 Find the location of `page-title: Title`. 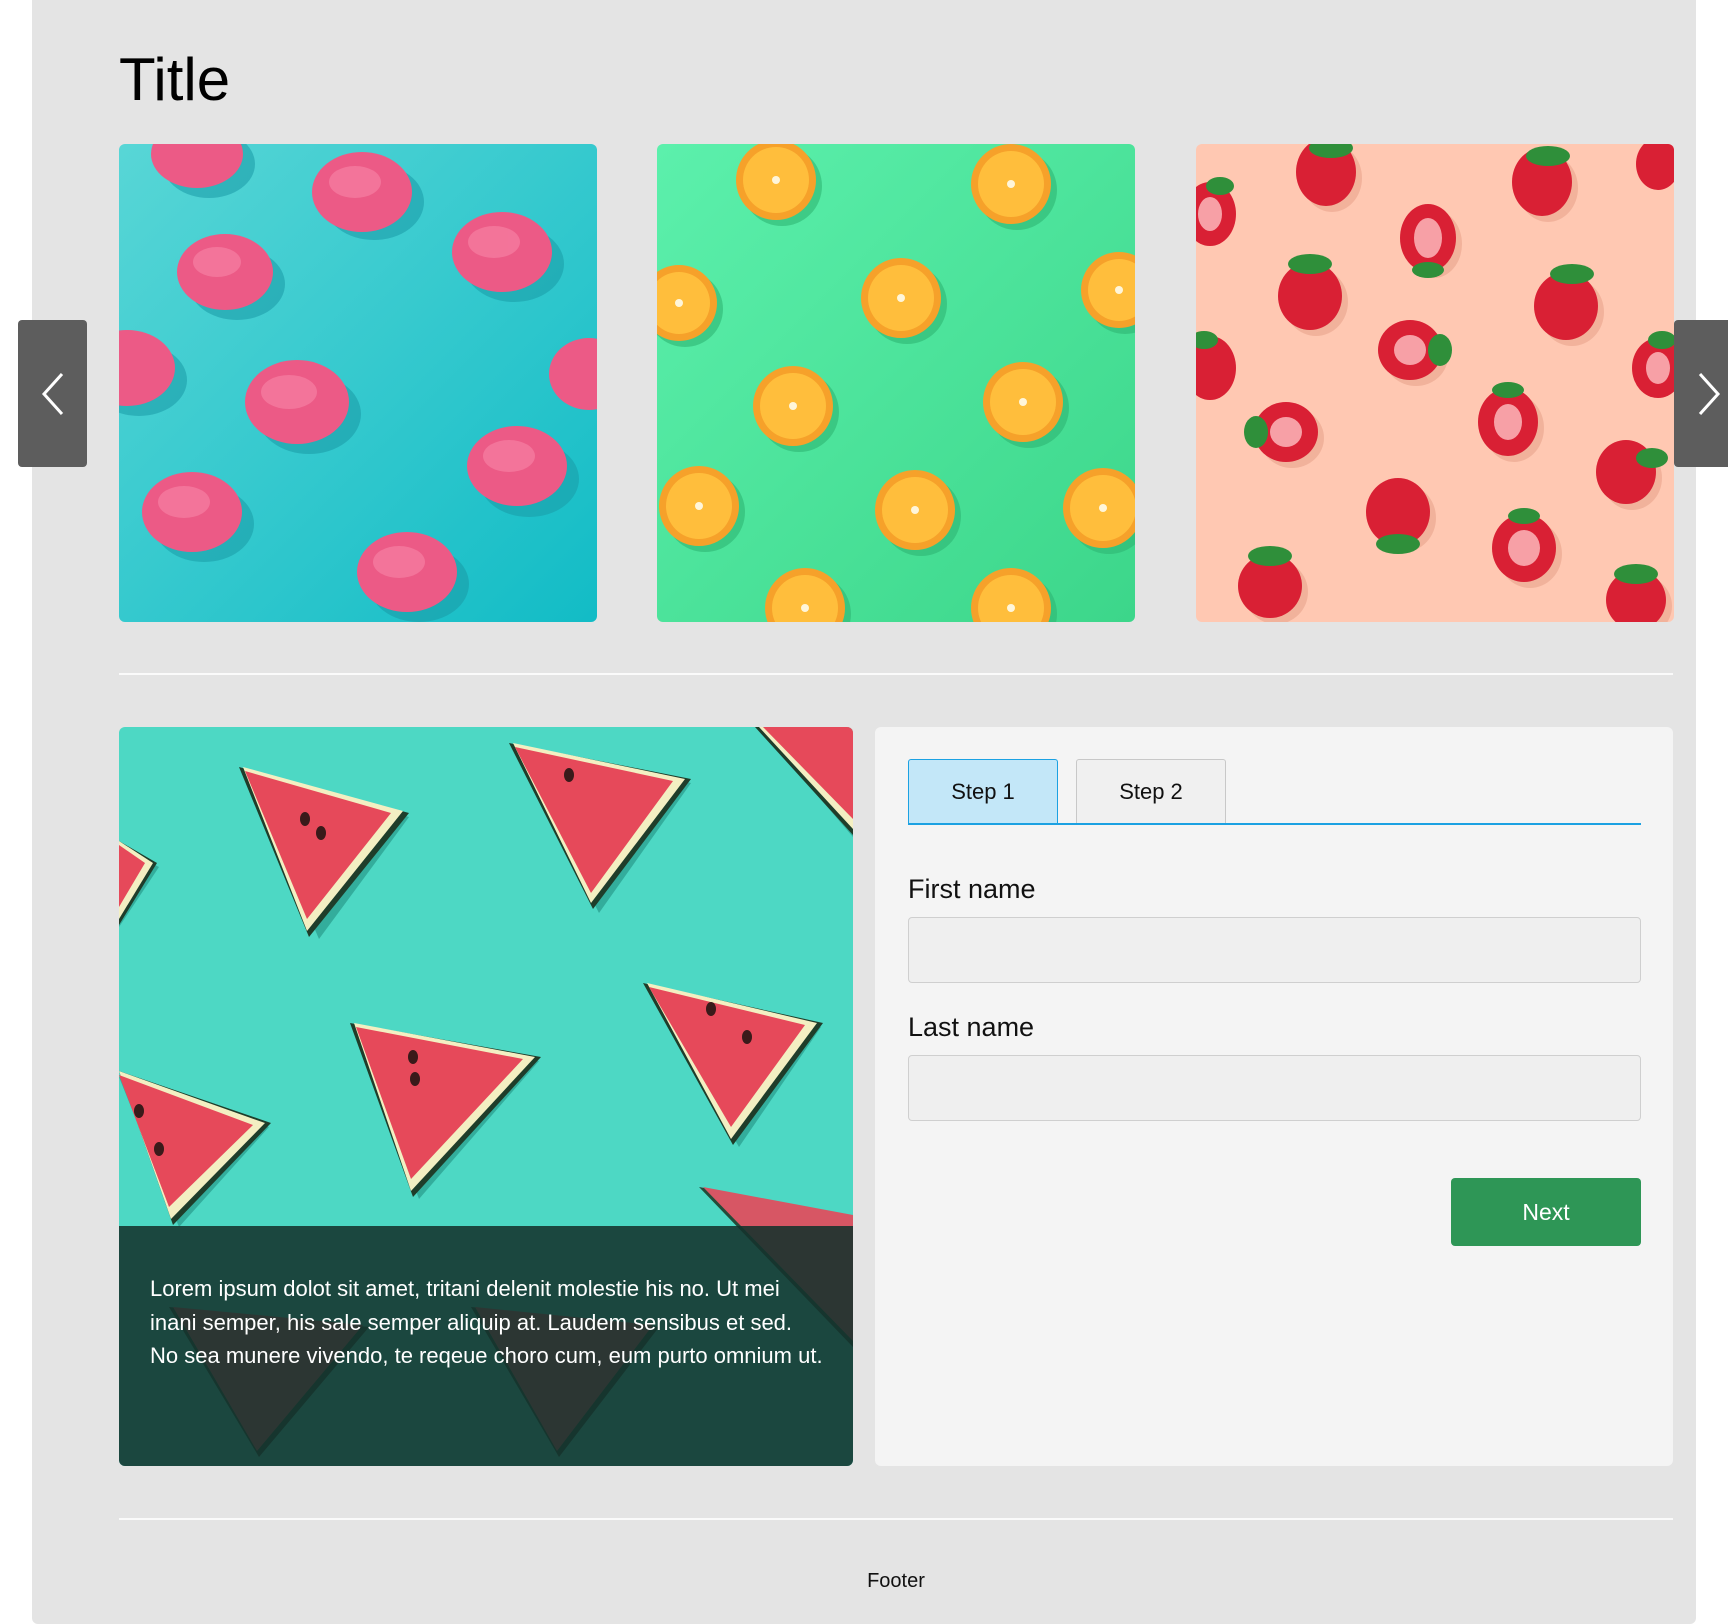

page-title: Title is located at coordinates (175, 79).